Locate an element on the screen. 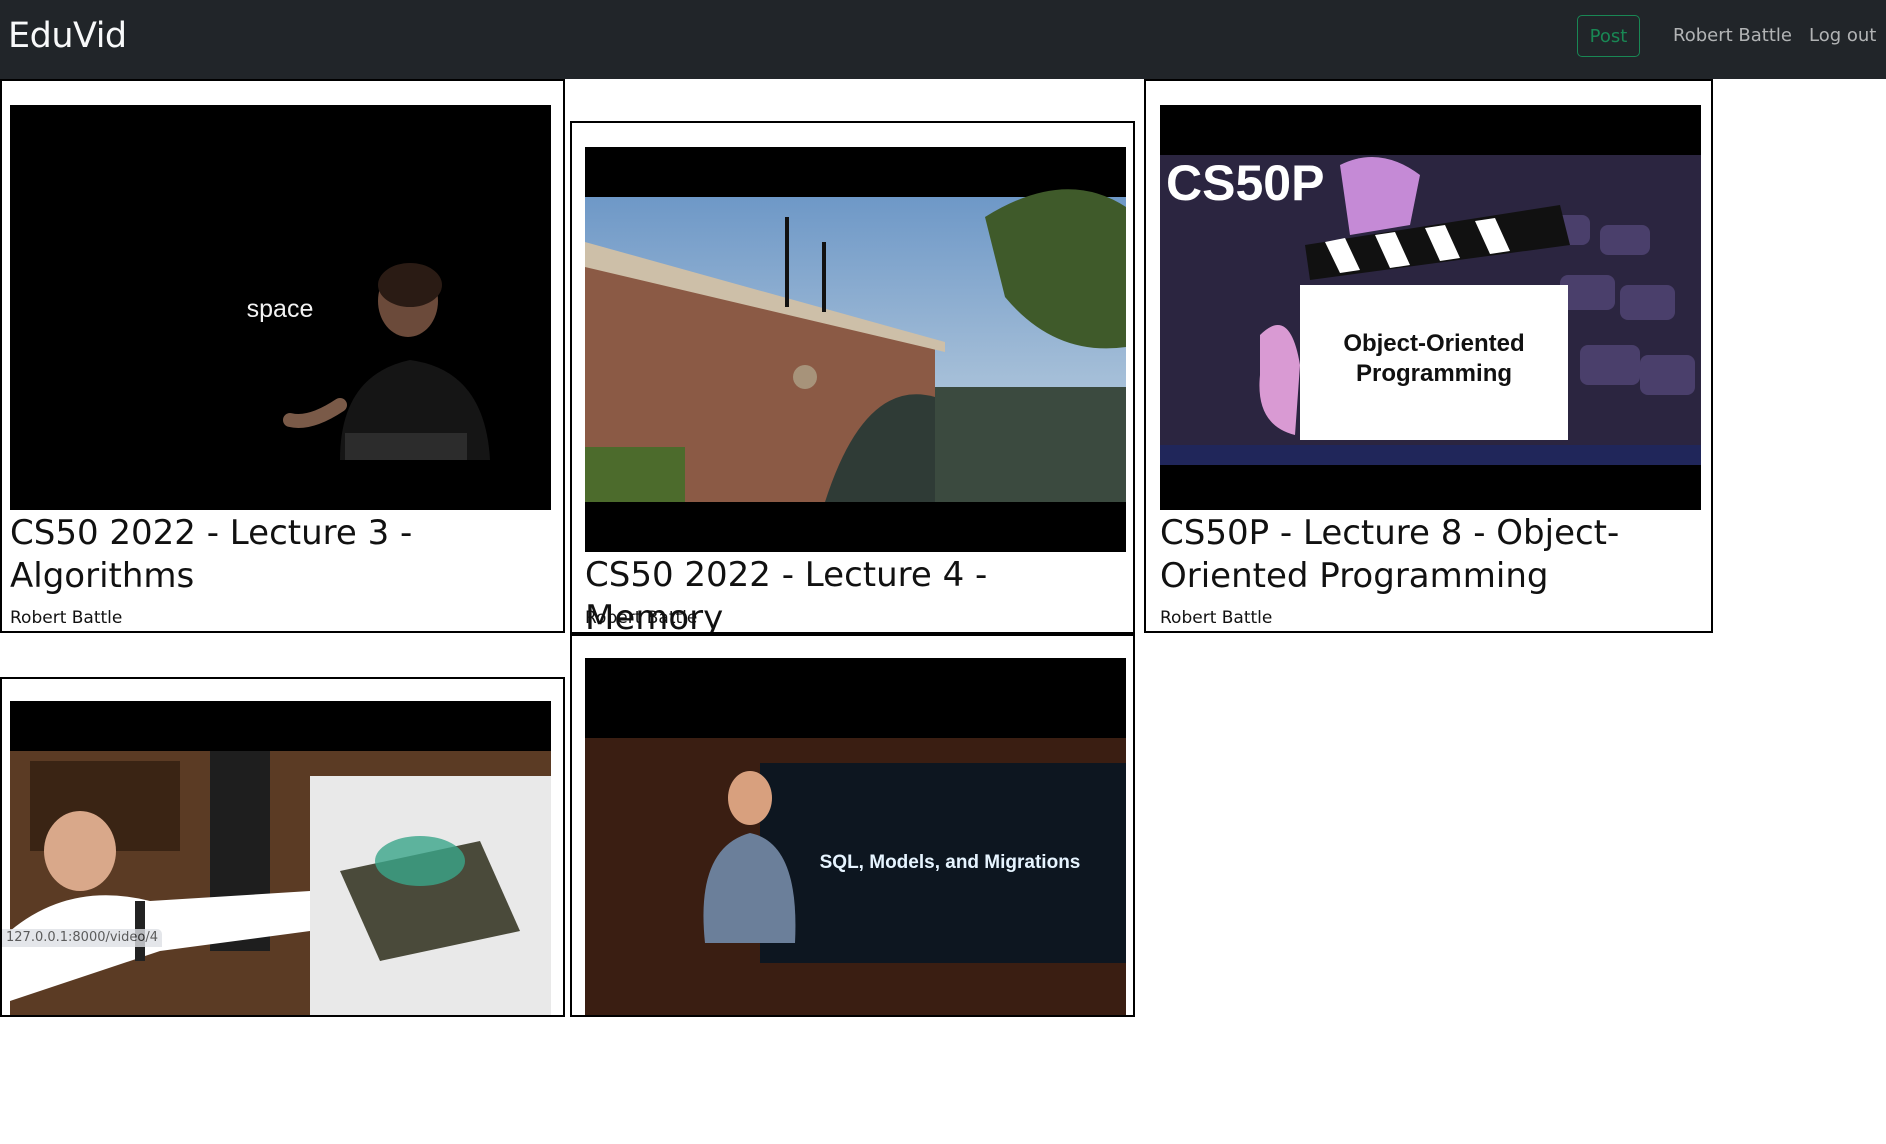 This screenshot has height=1144, width=1886. video-thumbnail: CS50P Object-Oriented Programming is located at coordinates (1430, 307).